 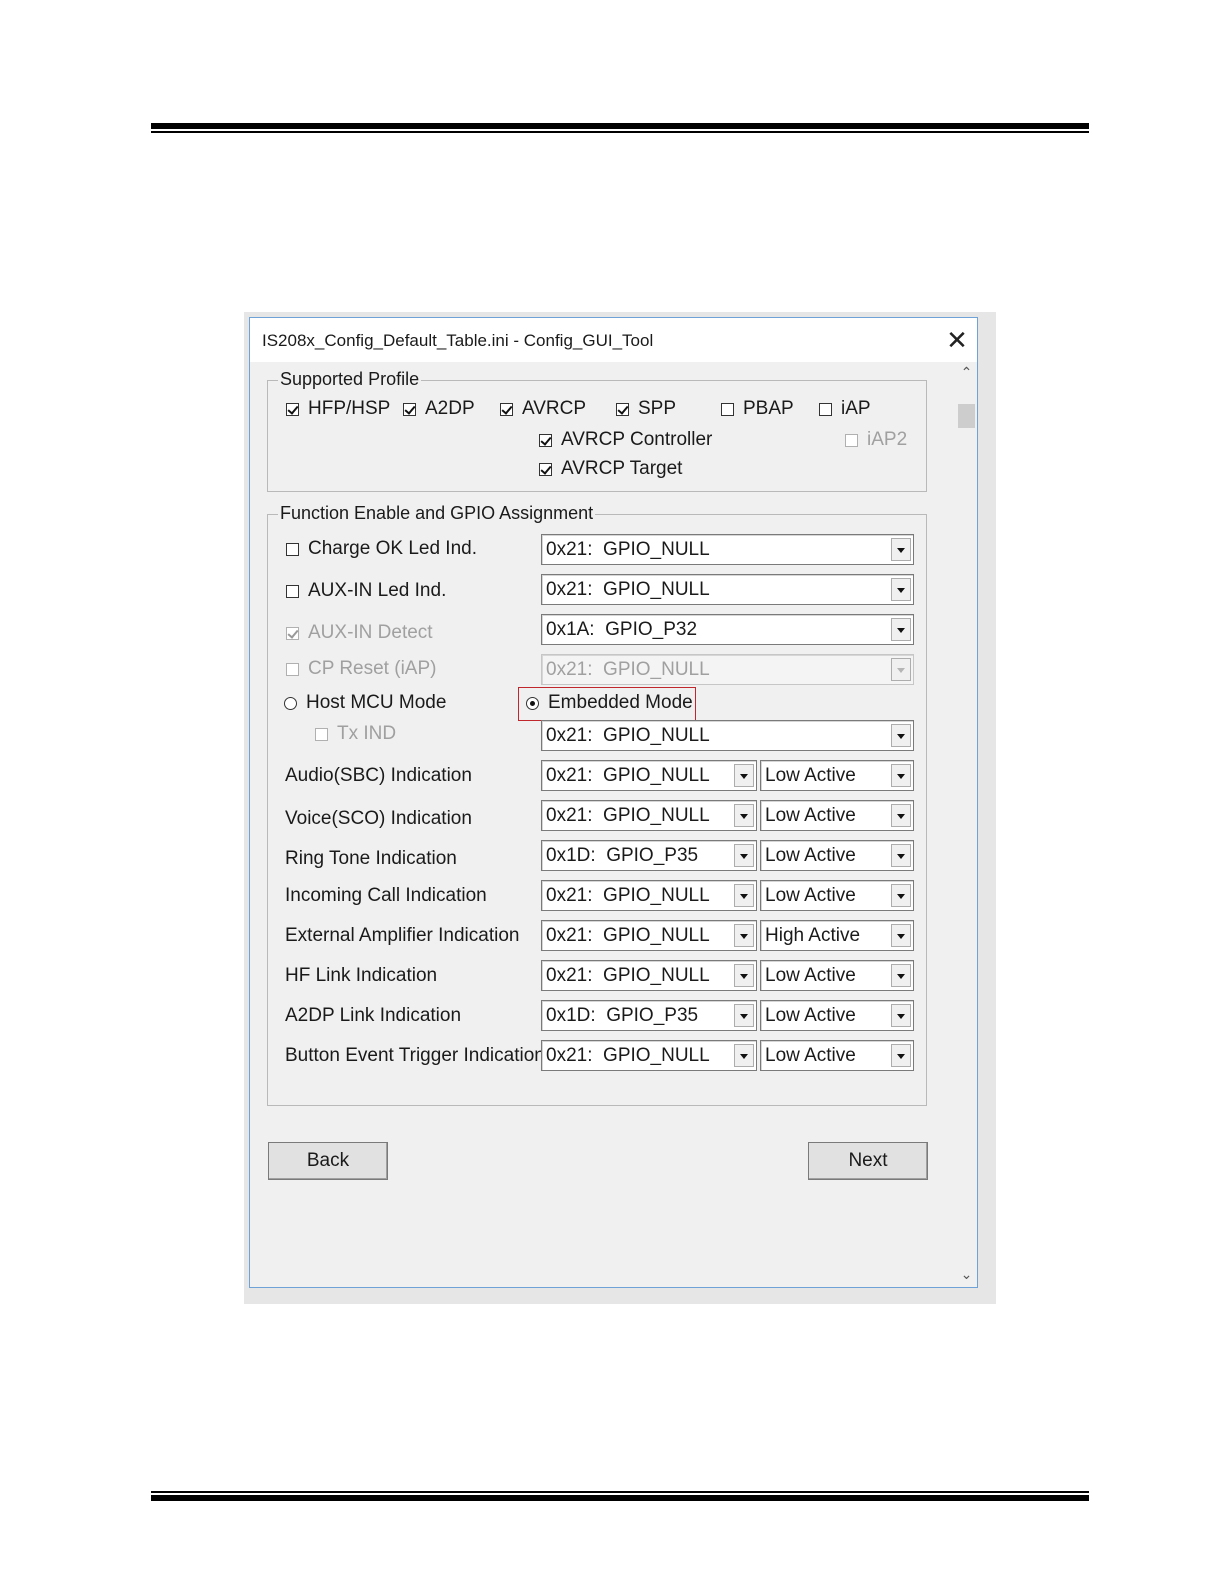 What do you see at coordinates (966, 374) in the screenshot?
I see `scroll-up-icon: ⌃` at bounding box center [966, 374].